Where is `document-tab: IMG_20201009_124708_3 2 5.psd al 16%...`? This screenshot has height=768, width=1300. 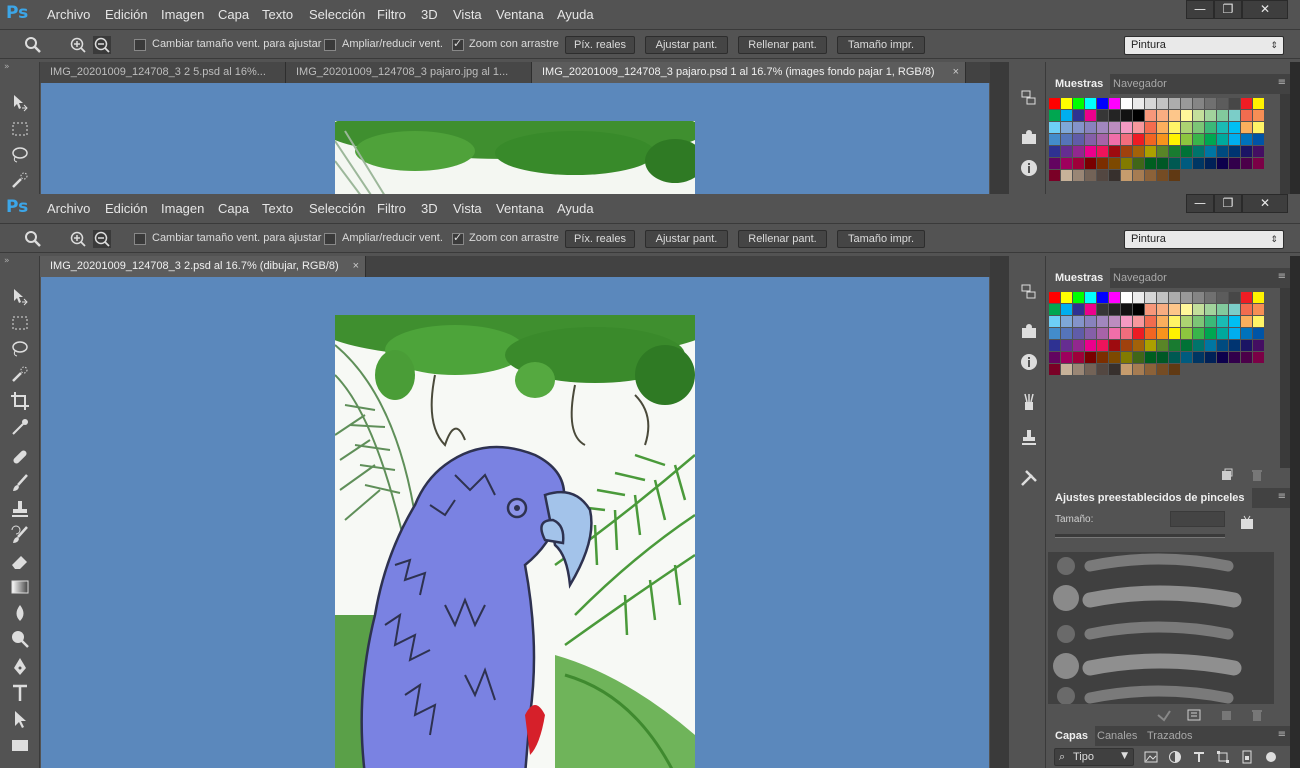
document-tab: IMG_20201009_124708_3 2 5.psd al 16%... is located at coordinates (163, 72).